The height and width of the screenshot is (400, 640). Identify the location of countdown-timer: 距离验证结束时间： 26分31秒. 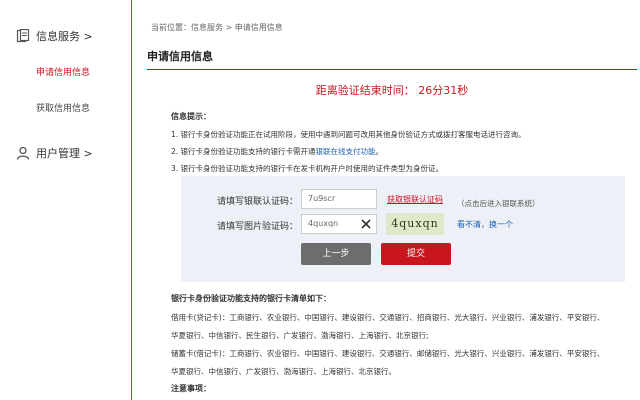
(392, 90).